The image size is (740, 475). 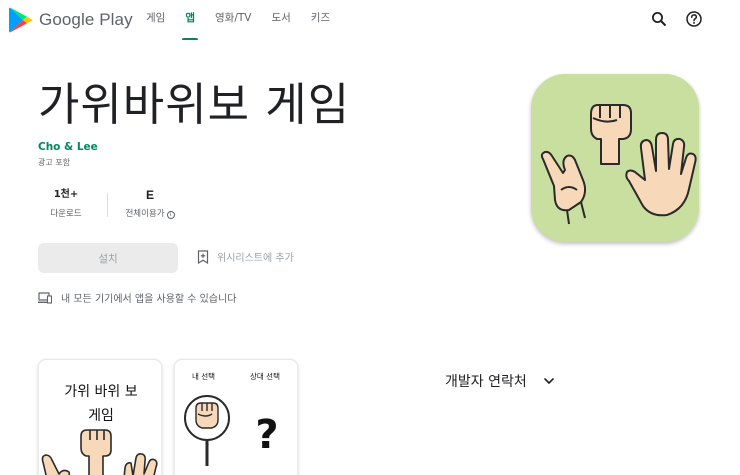 What do you see at coordinates (66, 214) in the screenshot?
I see `downloads-label: 다운로드` at bounding box center [66, 214].